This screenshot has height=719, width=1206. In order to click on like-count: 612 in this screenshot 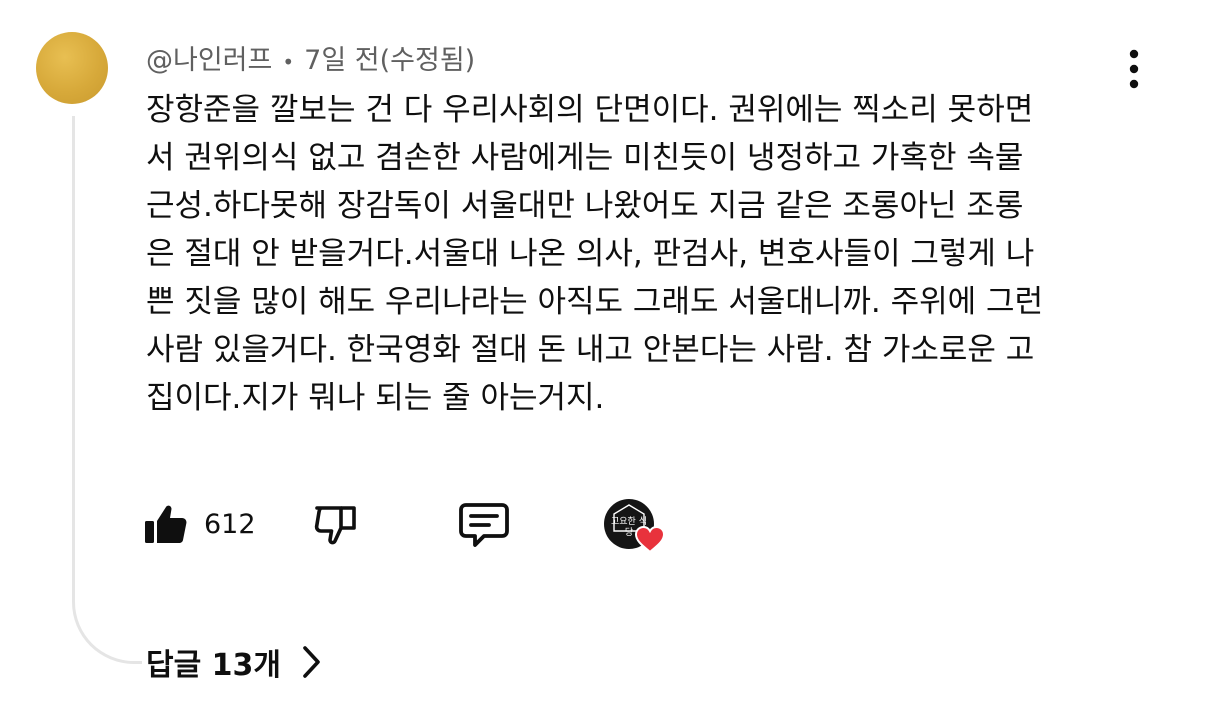, I will do `click(230, 524)`.